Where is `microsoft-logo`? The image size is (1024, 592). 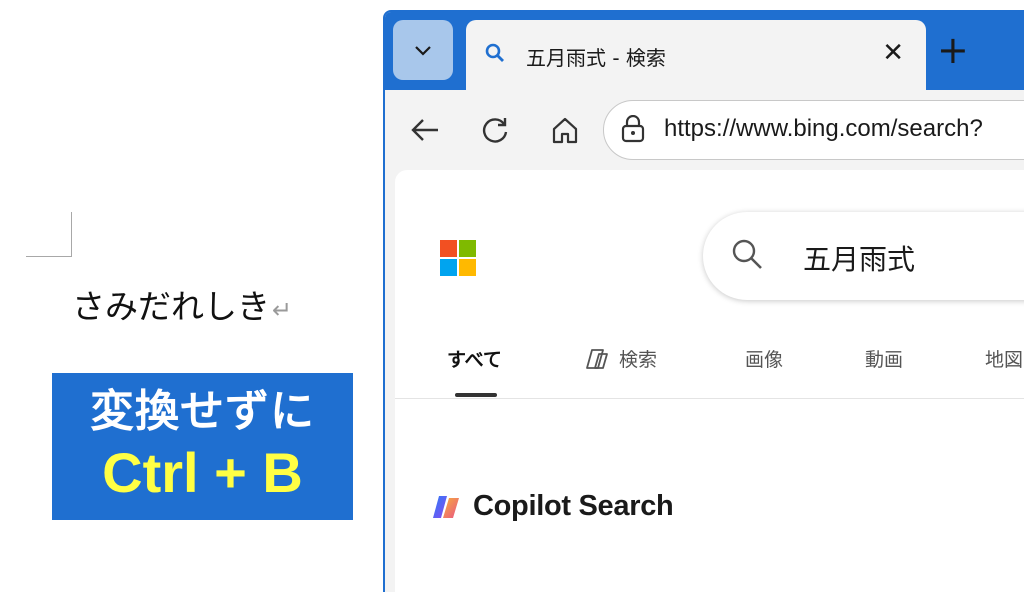 microsoft-logo is located at coordinates (458, 258).